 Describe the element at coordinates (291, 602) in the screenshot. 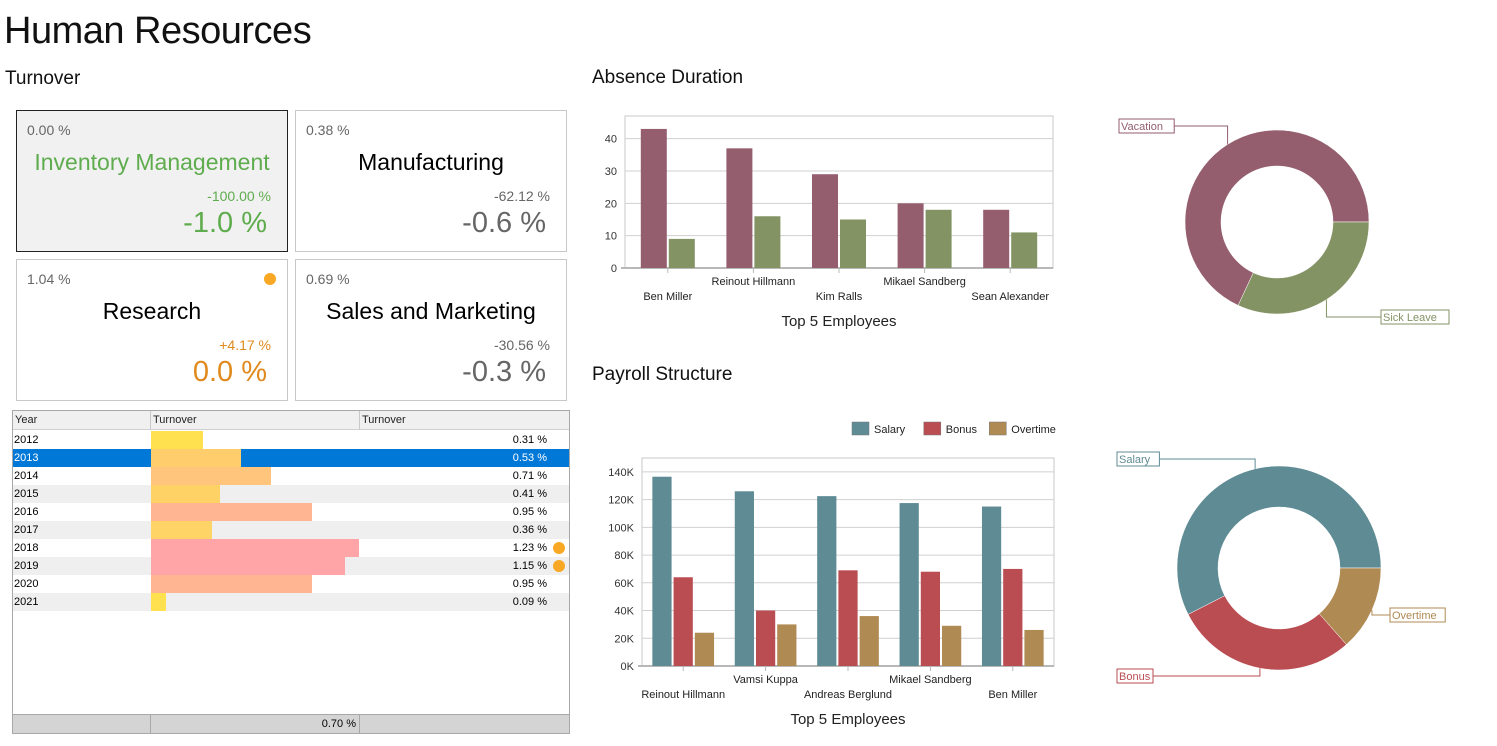

I see `table-row: 2021 0.09 %` at that location.